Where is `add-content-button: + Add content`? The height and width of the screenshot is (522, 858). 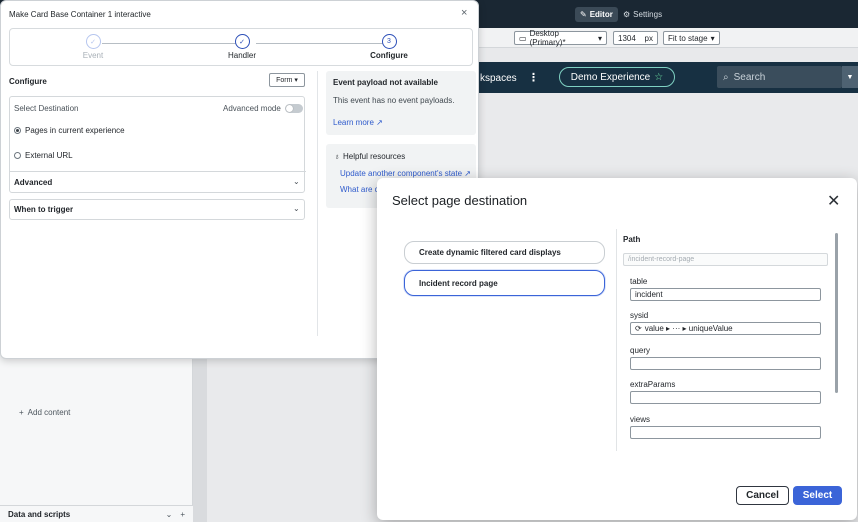
add-content-button: + Add content is located at coordinates (44, 412).